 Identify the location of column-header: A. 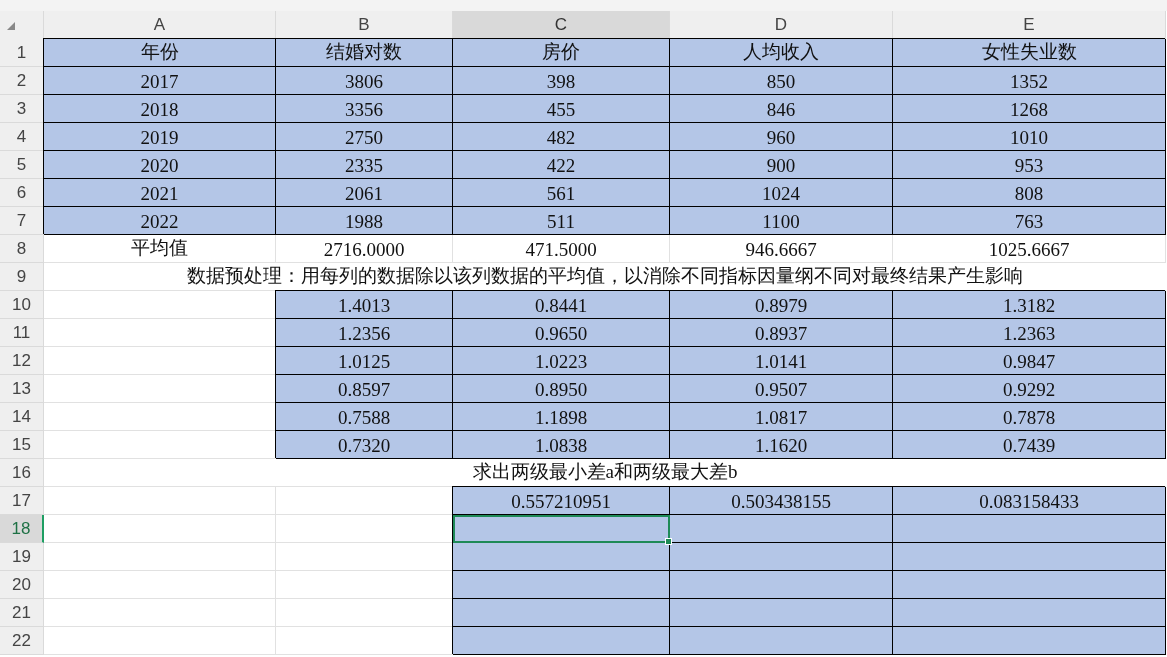
(160, 25).